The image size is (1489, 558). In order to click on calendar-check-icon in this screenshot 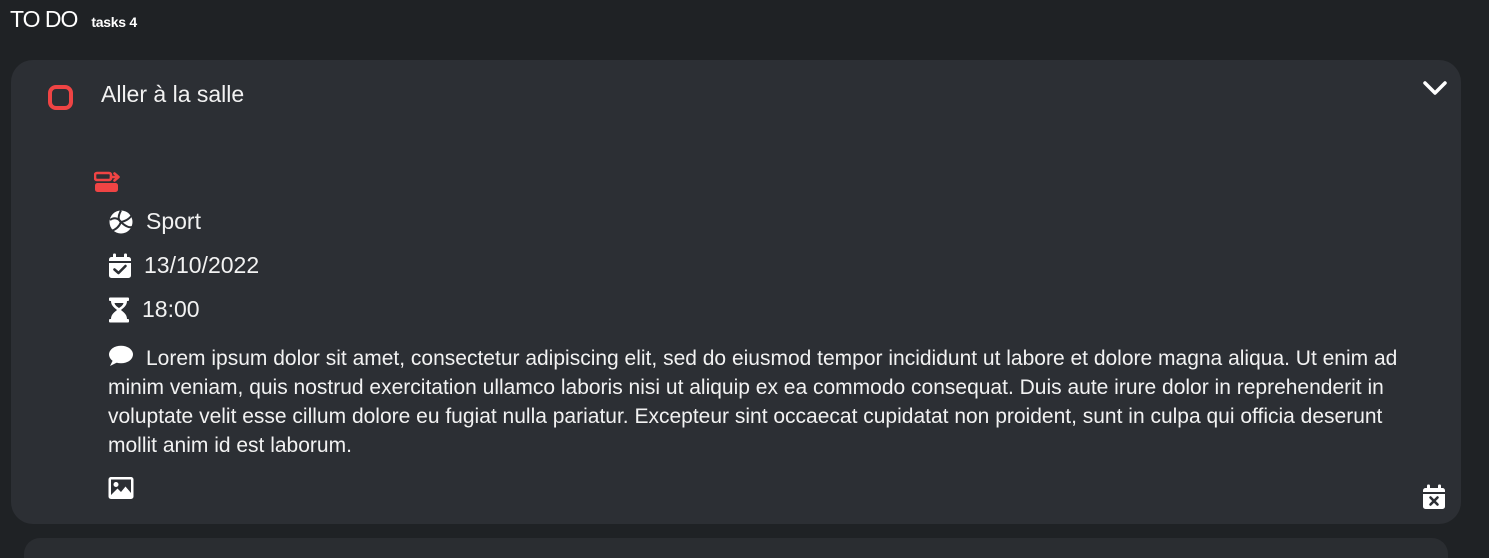, I will do `click(120, 265)`.